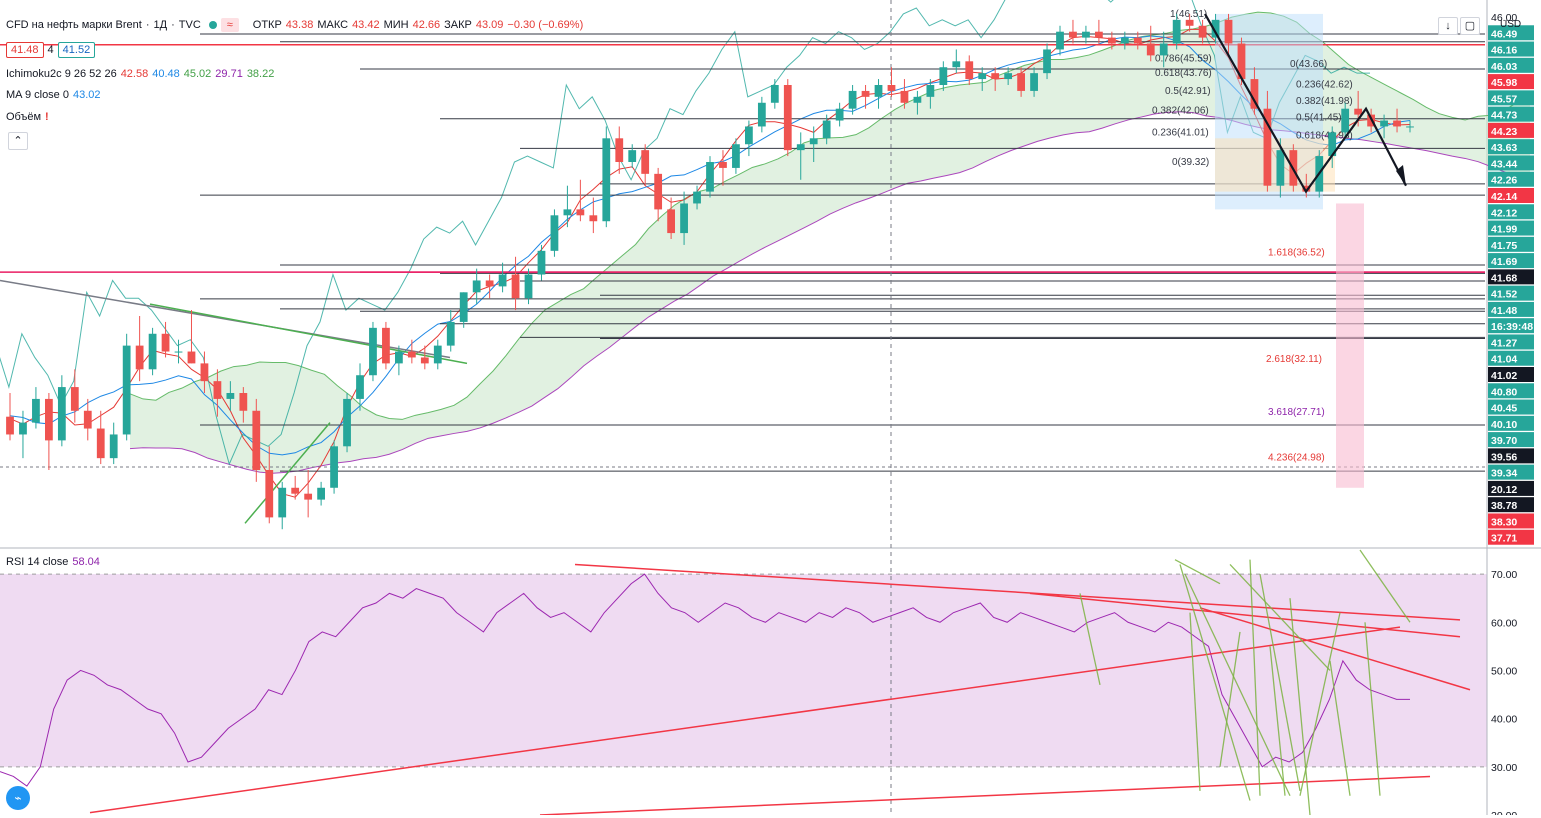  Describe the element at coordinates (229, 25) in the screenshot. I see `compare-icon: ≈` at that location.